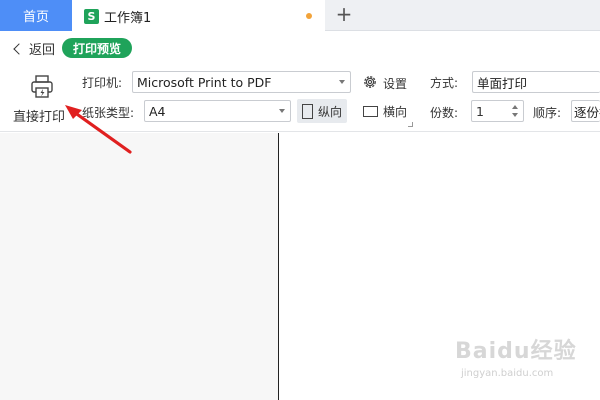 This screenshot has width=600, height=400. I want to click on printer-select: Microsoft Print to PDF, so click(241, 82).